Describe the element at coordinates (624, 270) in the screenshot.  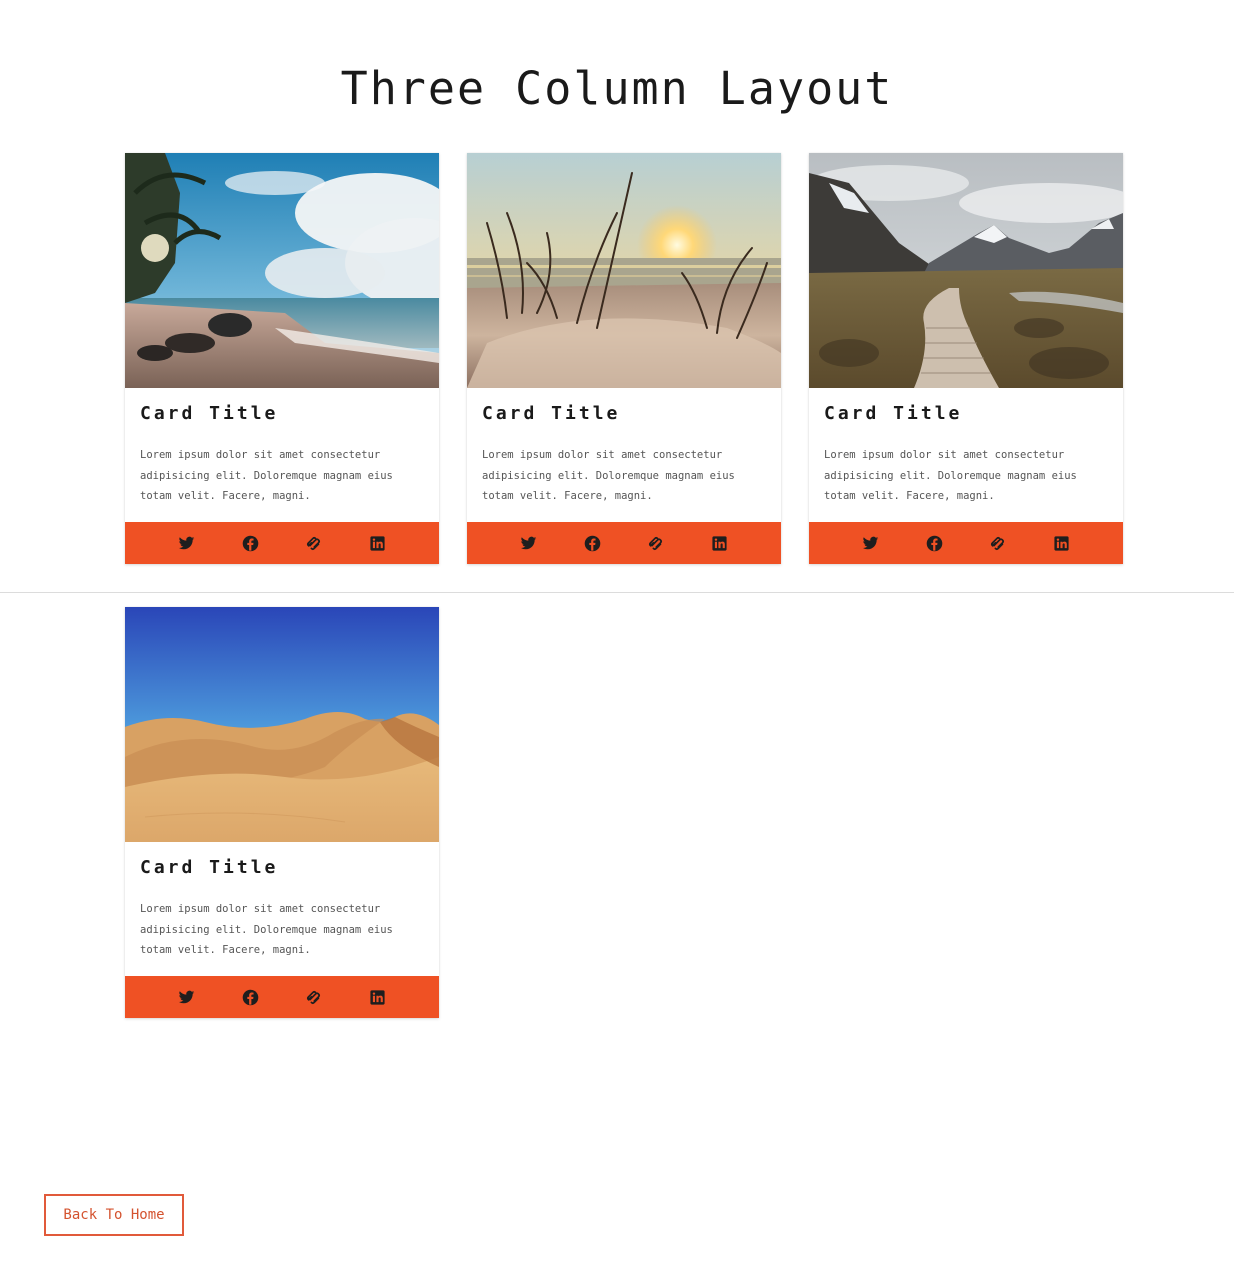
I see `card-image-sunset-dune` at that location.